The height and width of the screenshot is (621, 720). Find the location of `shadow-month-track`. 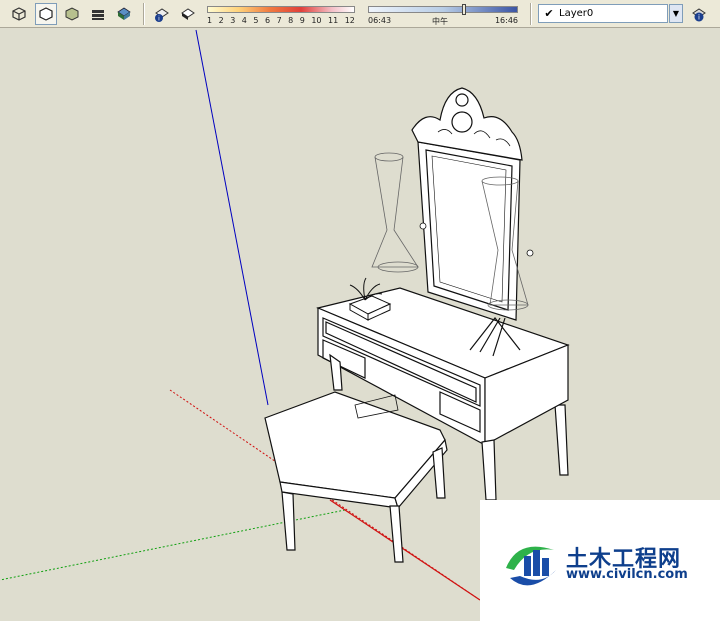

shadow-month-track is located at coordinates (281, 9).